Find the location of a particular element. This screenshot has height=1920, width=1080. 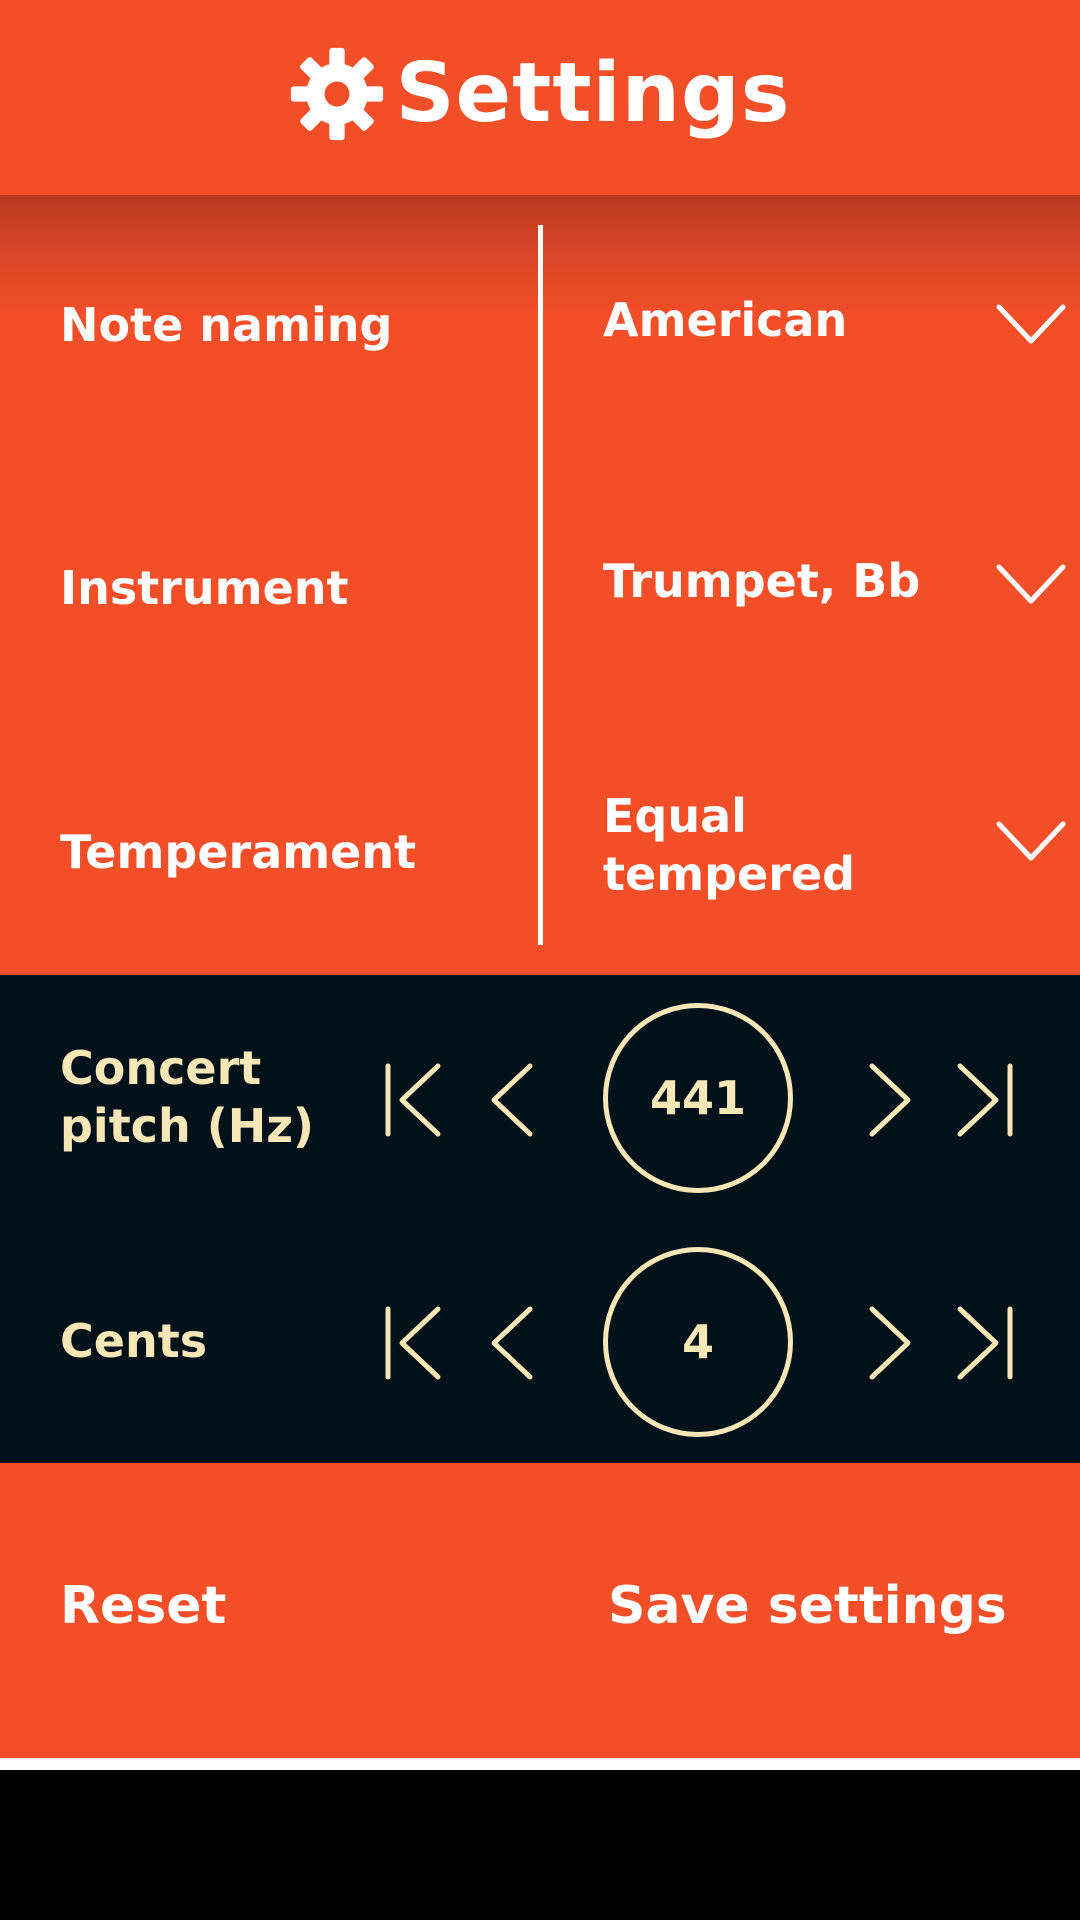

cents-increment-button is located at coordinates (893, 1343).